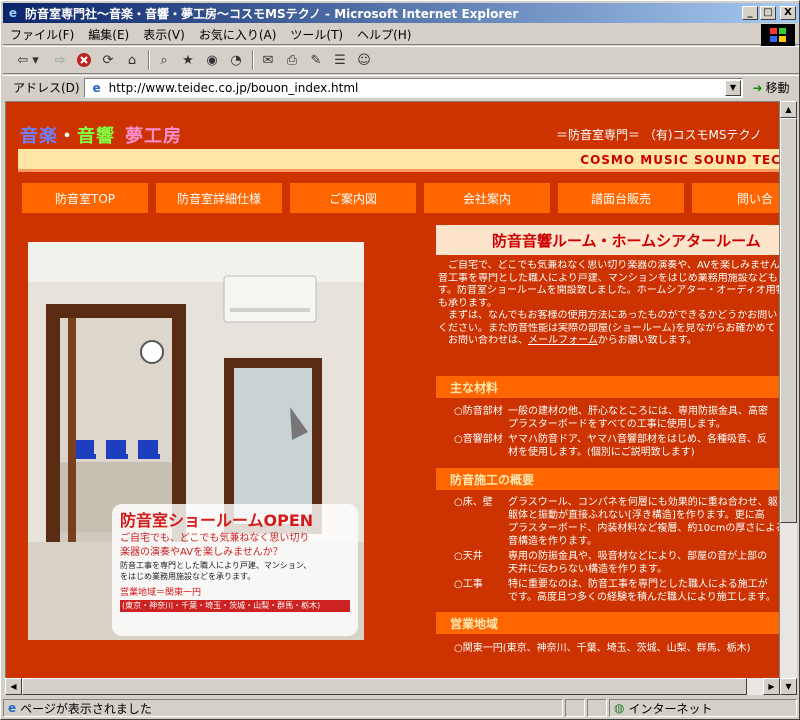  Describe the element at coordinates (86, 708) in the screenshot. I see `status-text: ページが表示されました` at that location.